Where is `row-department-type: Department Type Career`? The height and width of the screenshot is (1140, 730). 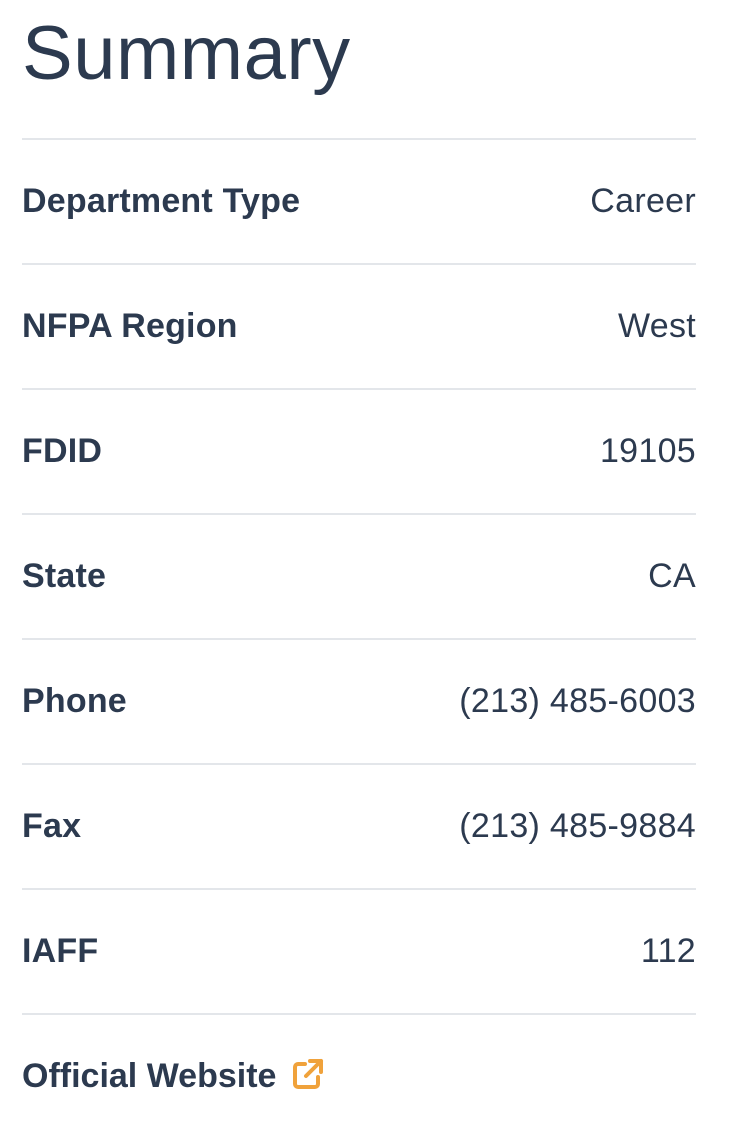
row-department-type: Department Type Career is located at coordinates (359, 200).